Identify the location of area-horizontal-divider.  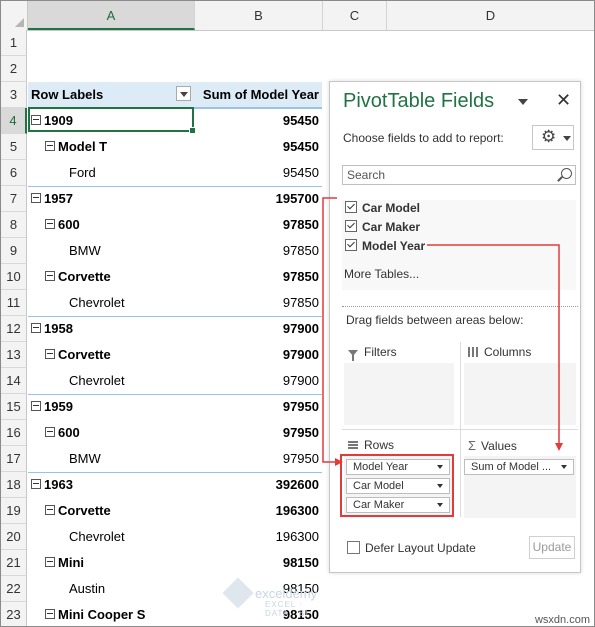
(460, 429).